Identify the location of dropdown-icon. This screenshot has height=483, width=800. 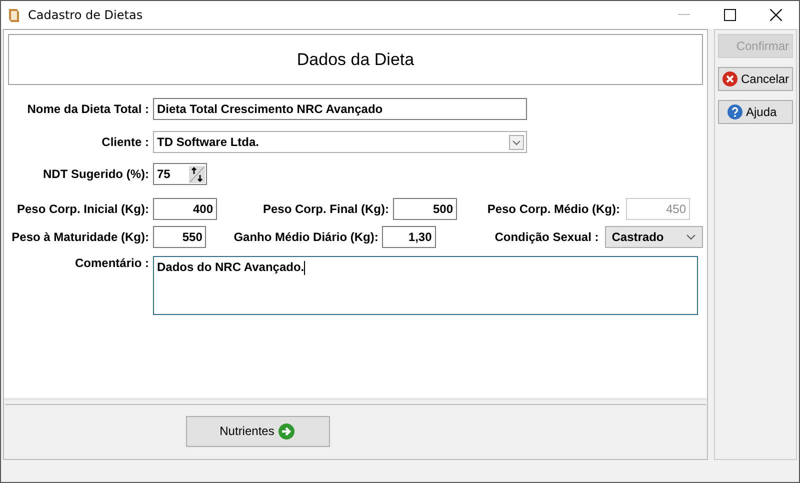
(516, 142).